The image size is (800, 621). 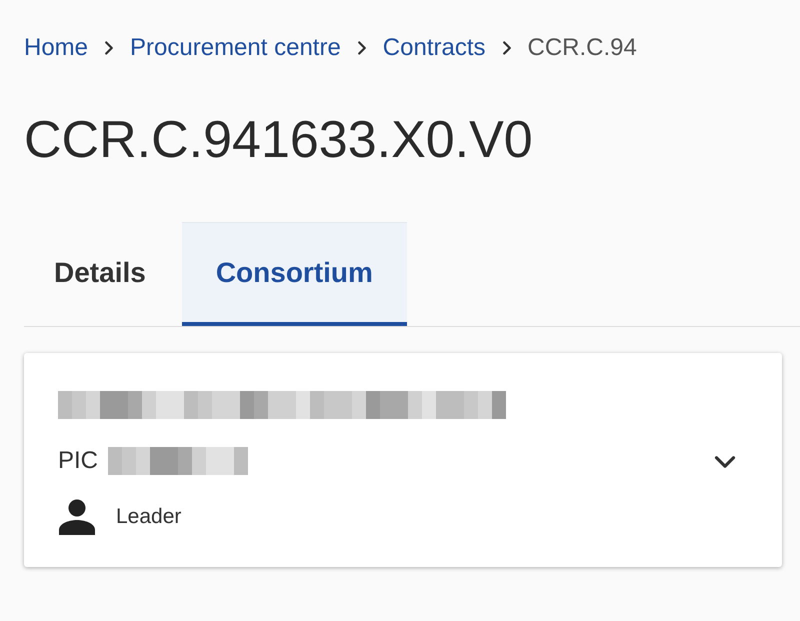 I want to click on breadcrumb-link: Home, so click(x=56, y=48).